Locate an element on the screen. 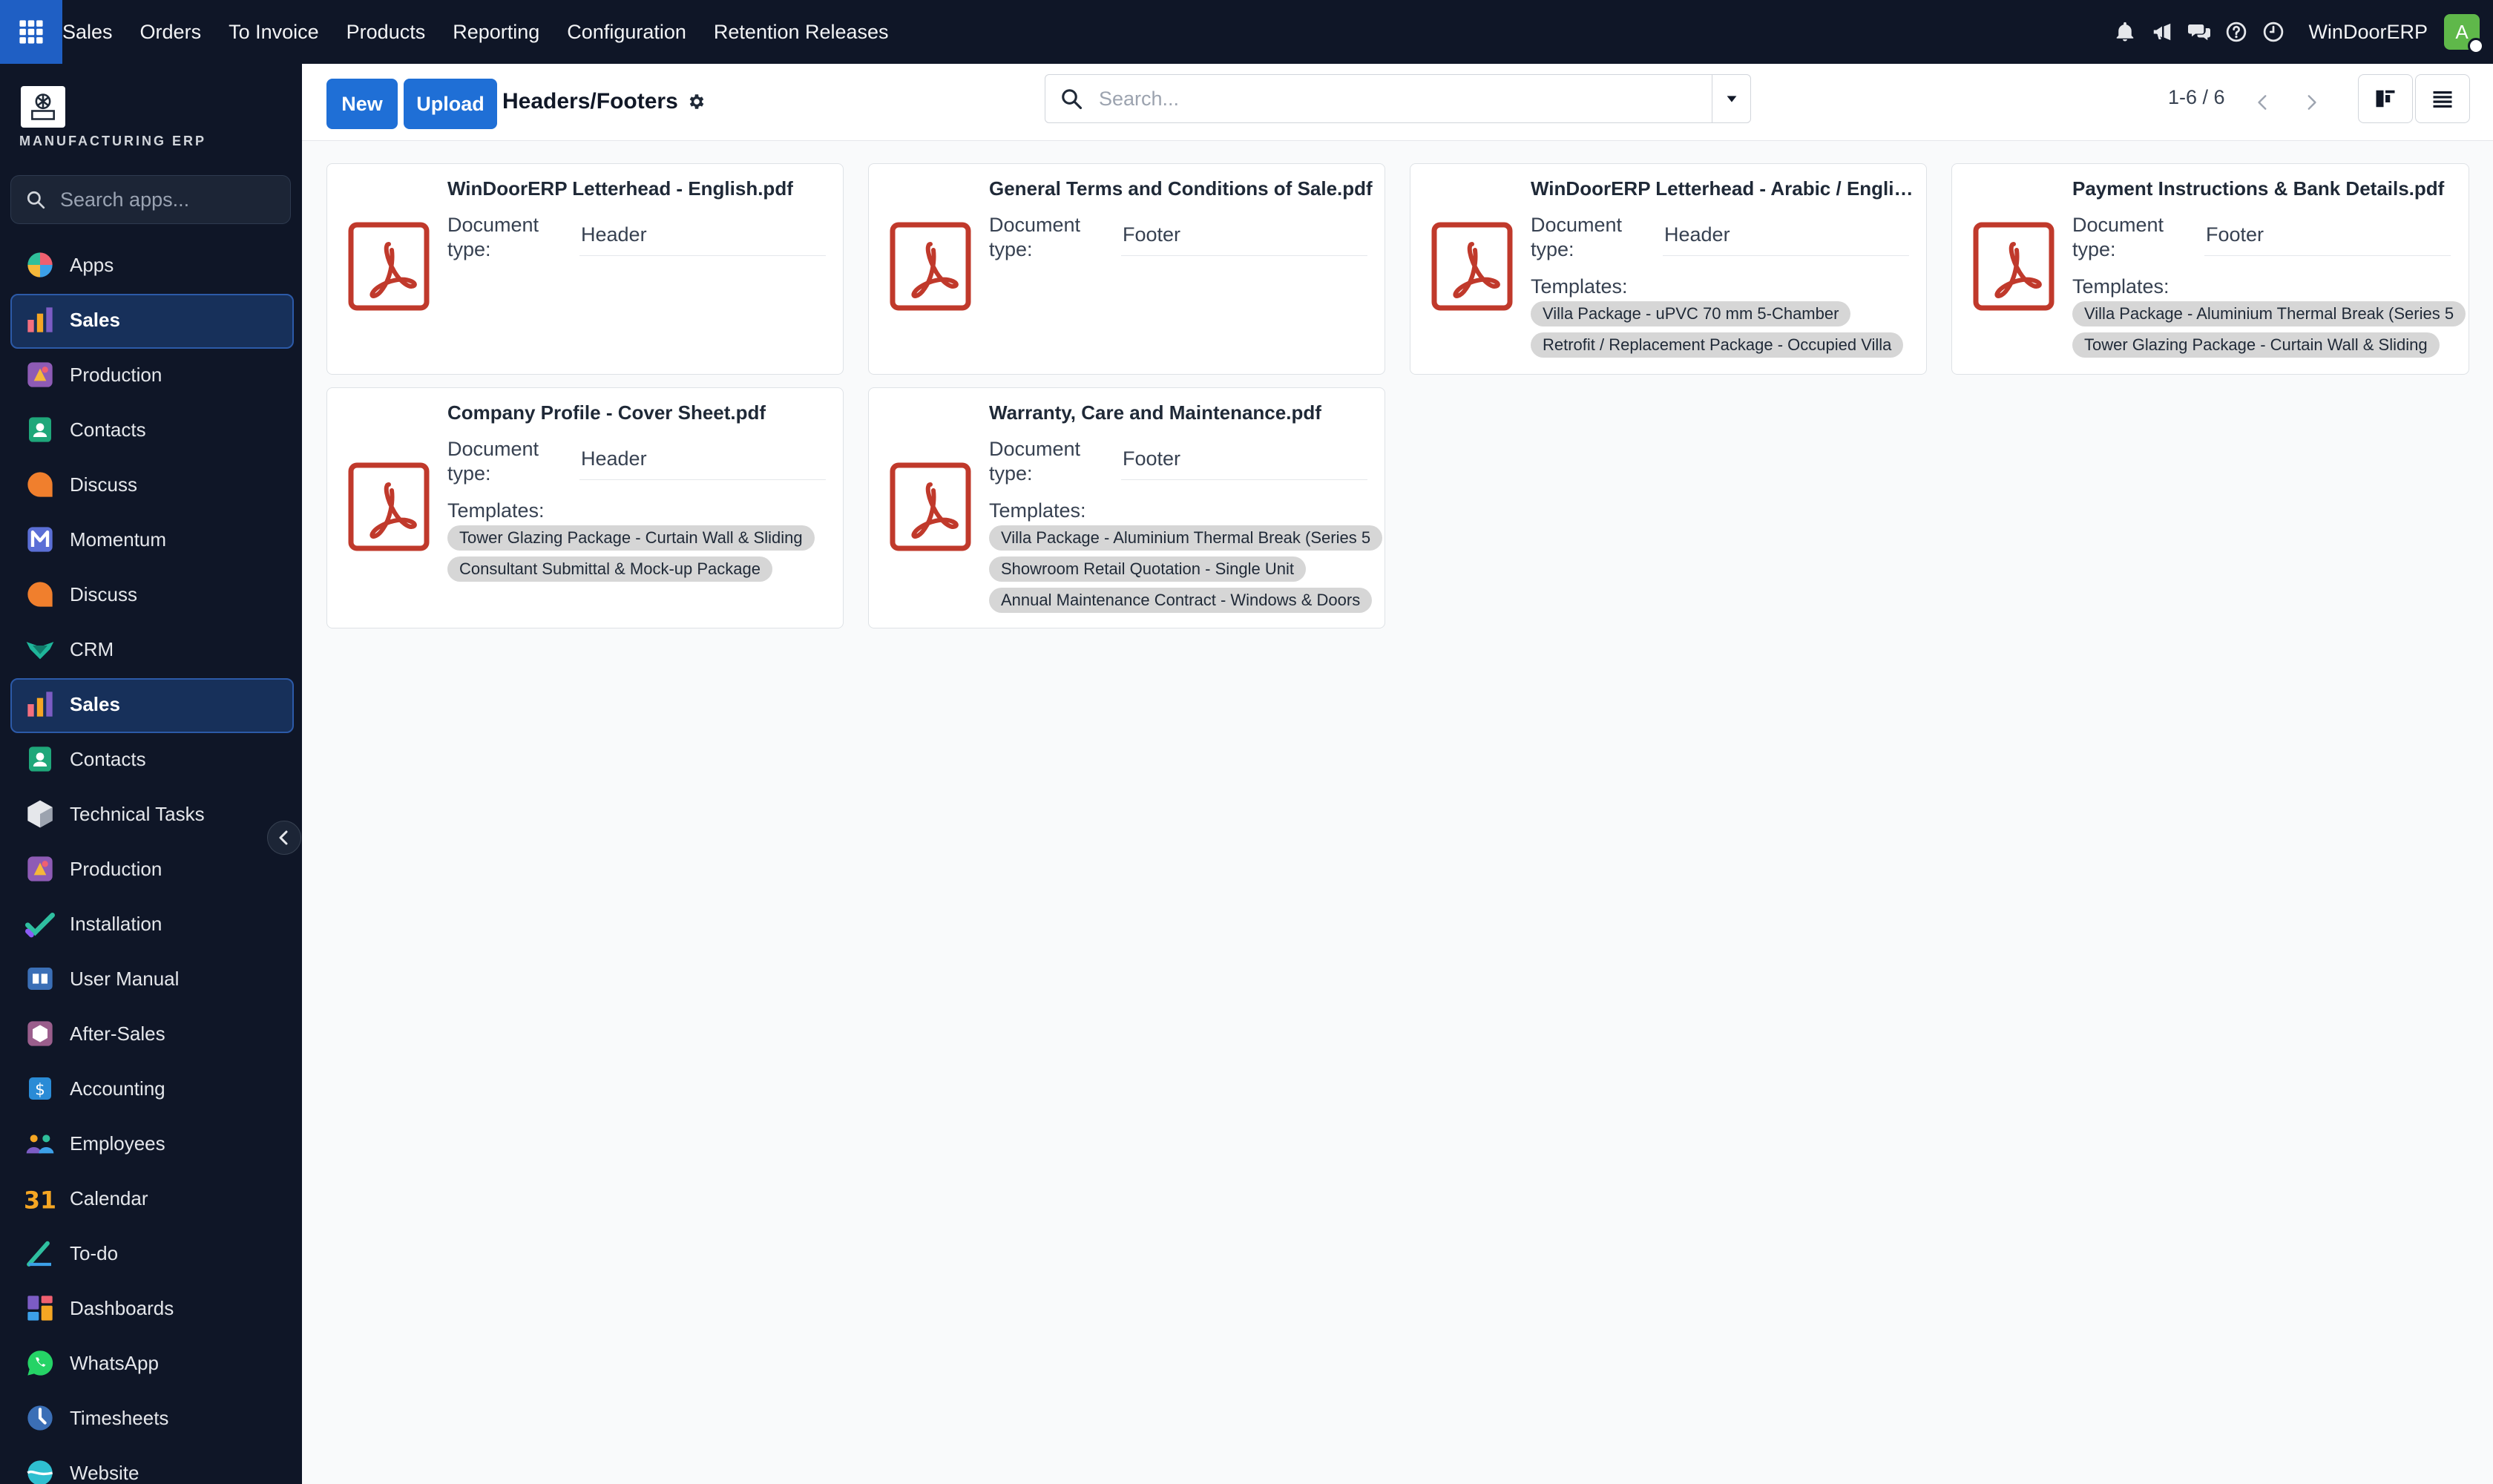 This screenshot has height=1484, width=2493. kanban-view-button is located at coordinates (2385, 98).